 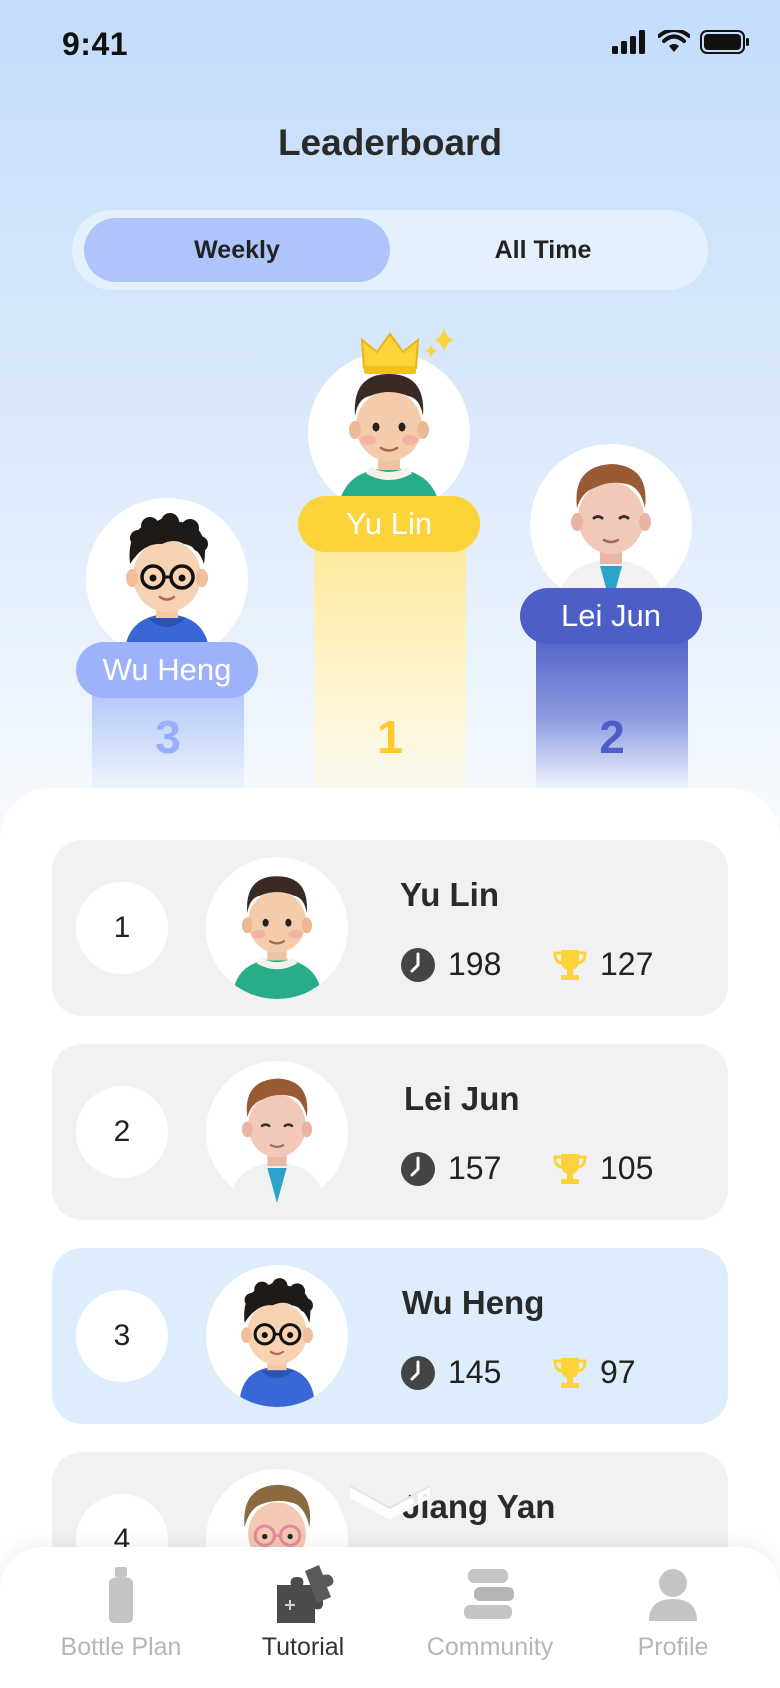 I want to click on rank-badge: 2, so click(x=122, y=1132).